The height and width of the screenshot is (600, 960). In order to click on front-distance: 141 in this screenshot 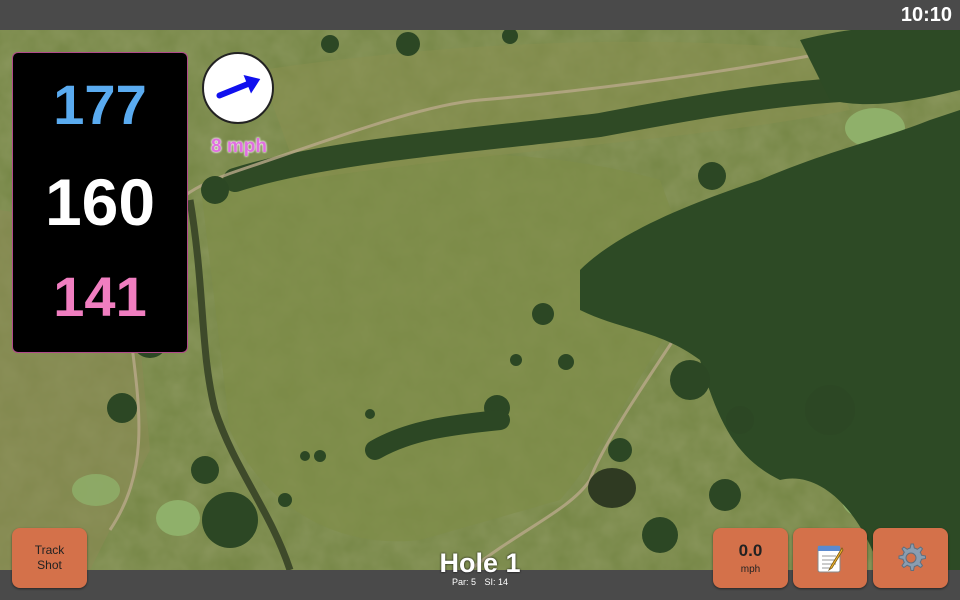, I will do `click(100, 296)`.